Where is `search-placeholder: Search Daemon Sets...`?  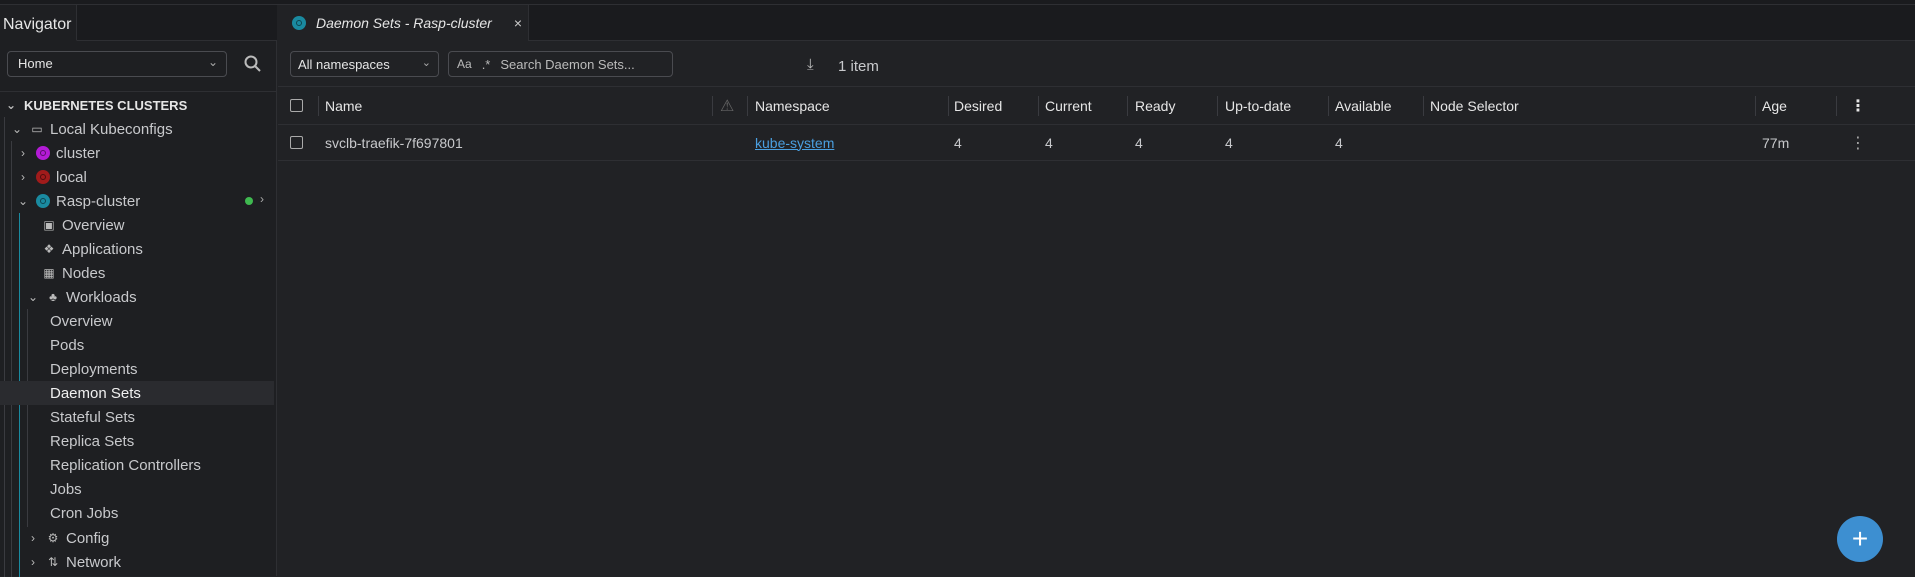 search-placeholder: Search Daemon Sets... is located at coordinates (567, 64).